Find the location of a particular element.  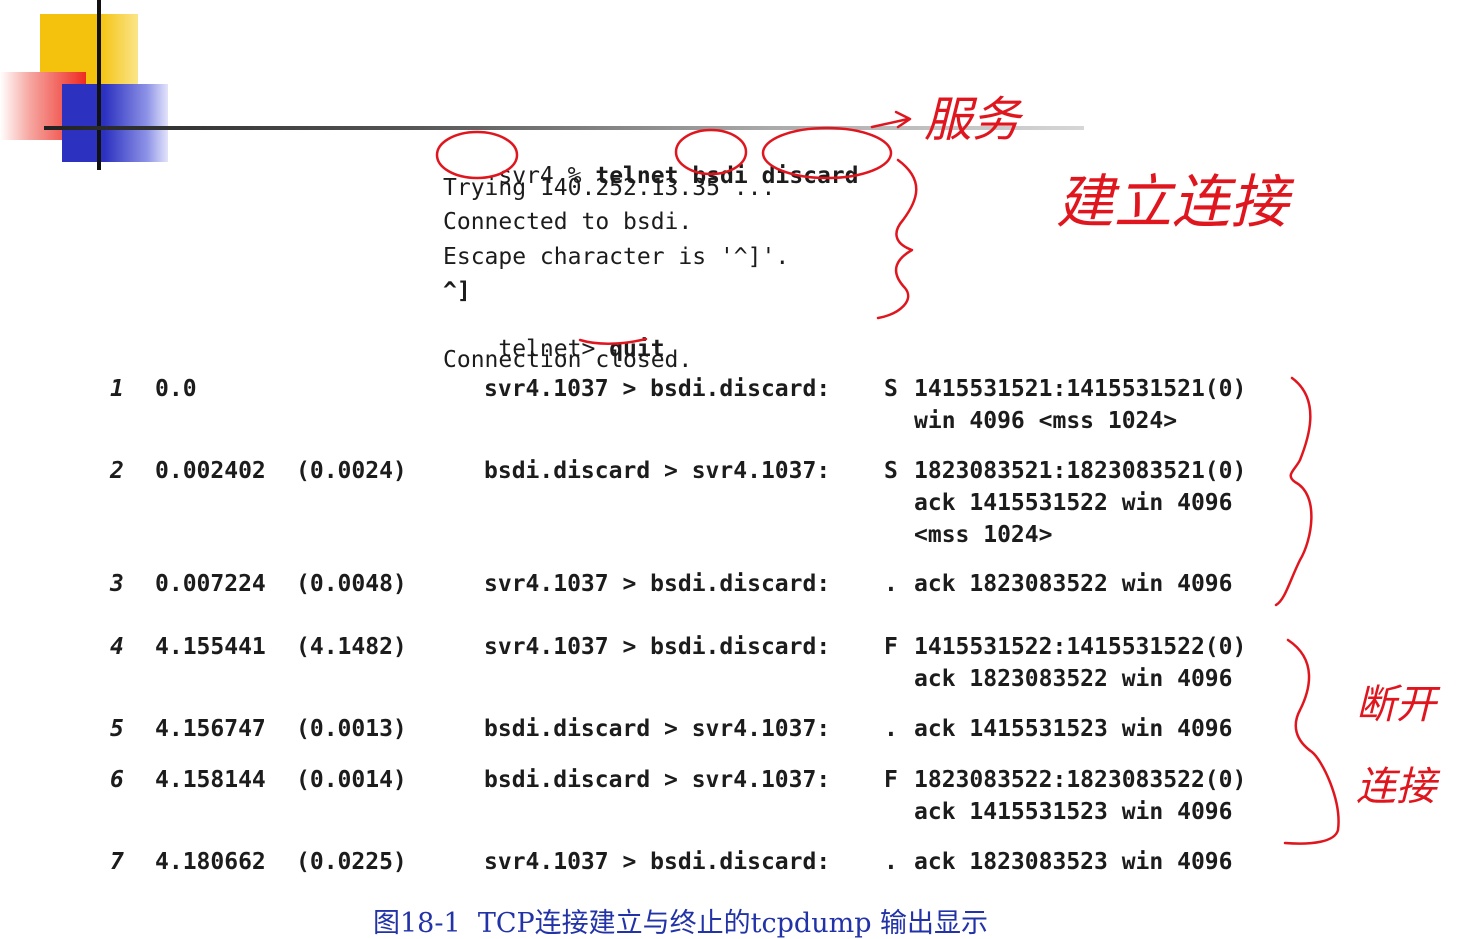

packet-time: 4.155441 is located at coordinates (210, 647).